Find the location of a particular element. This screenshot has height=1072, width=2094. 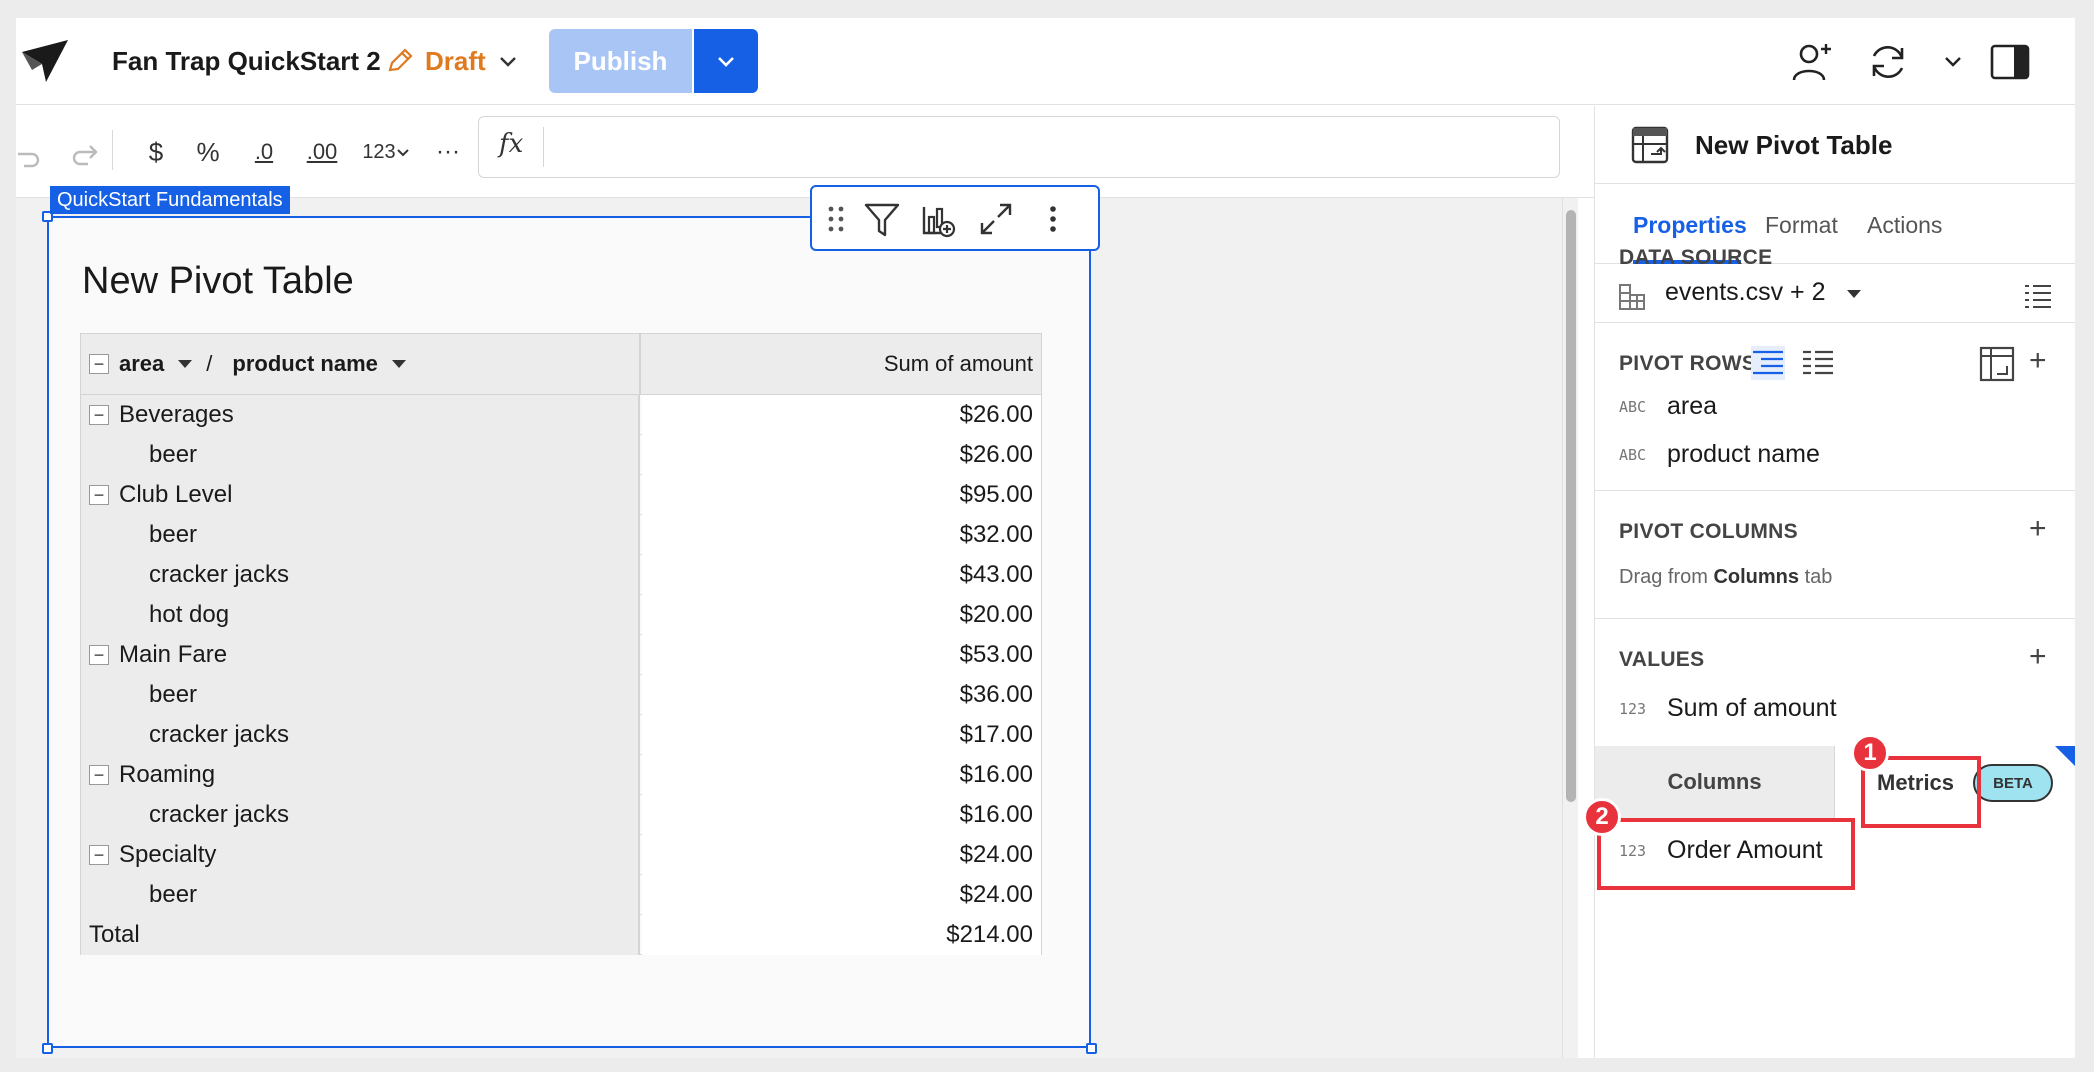

decrease-decimals-button: .0 is located at coordinates (264, 152).